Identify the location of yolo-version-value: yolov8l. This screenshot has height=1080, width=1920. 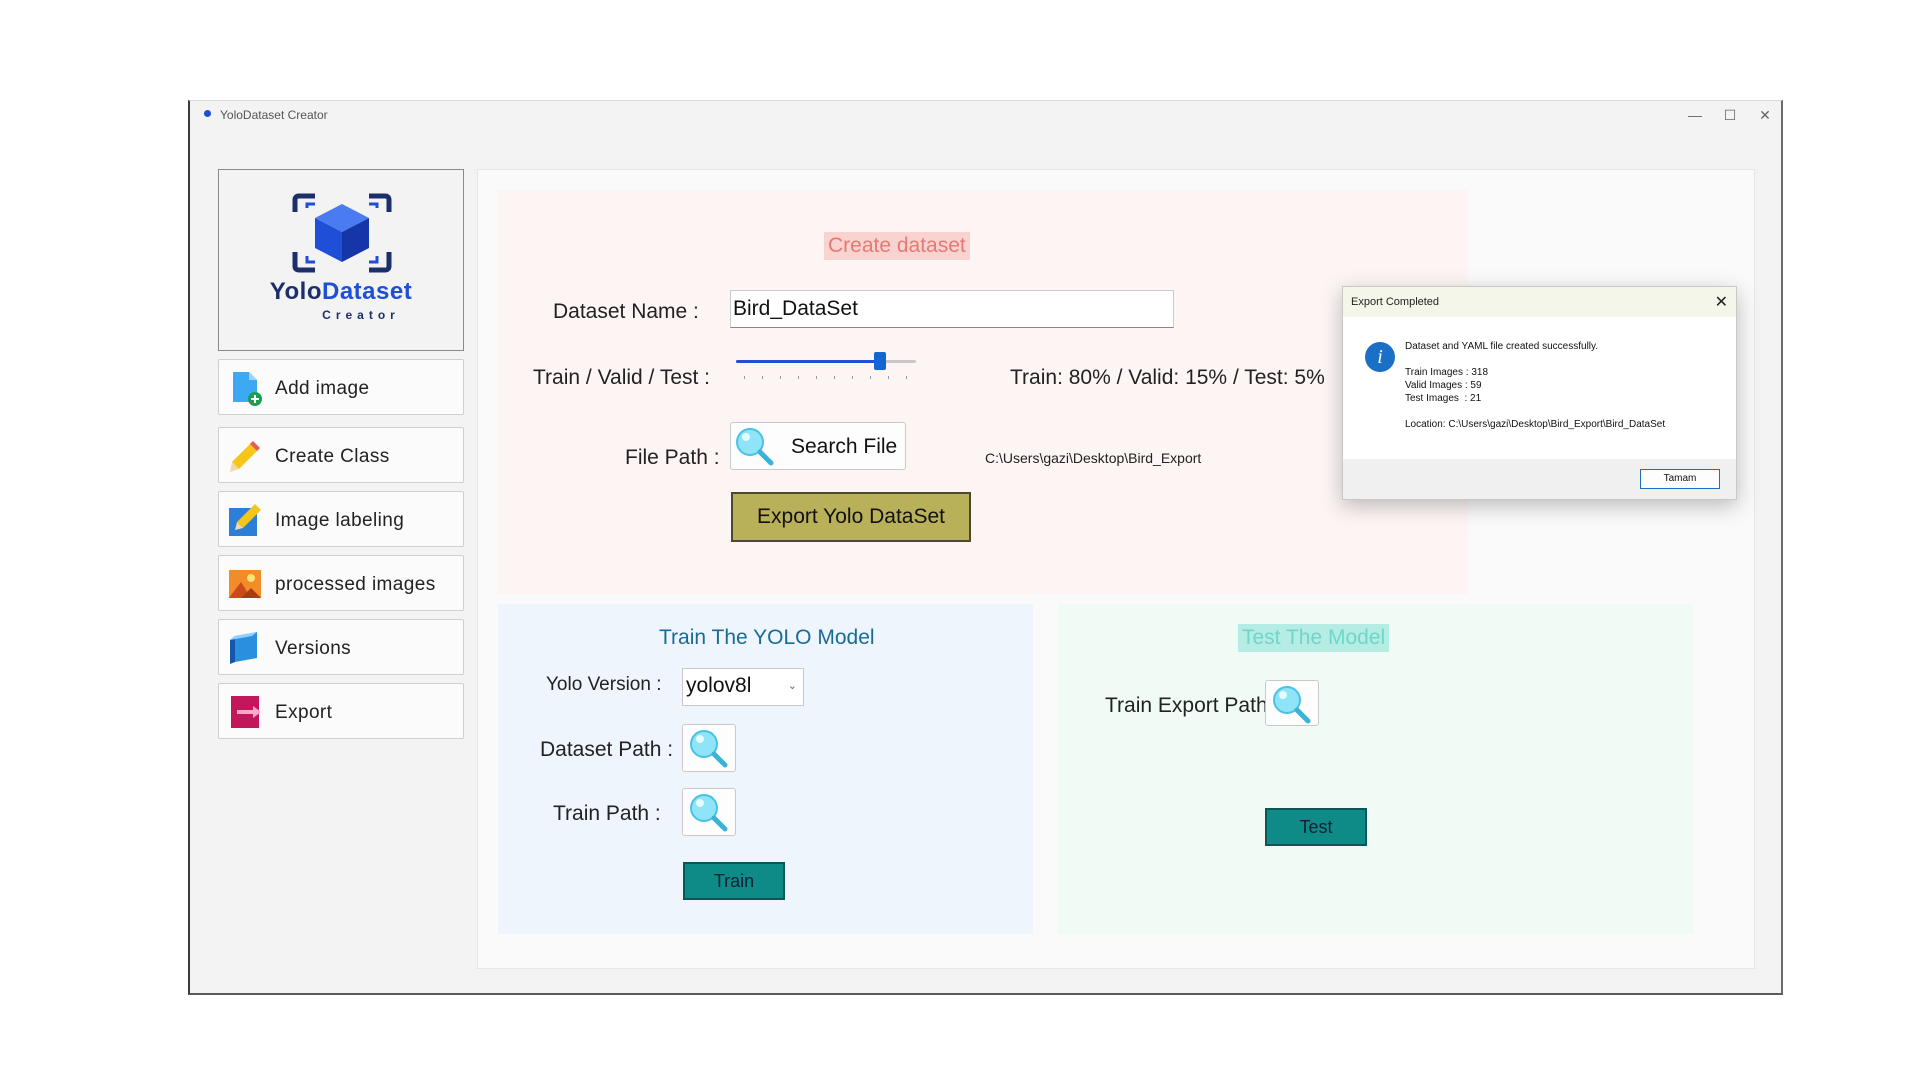
(719, 685).